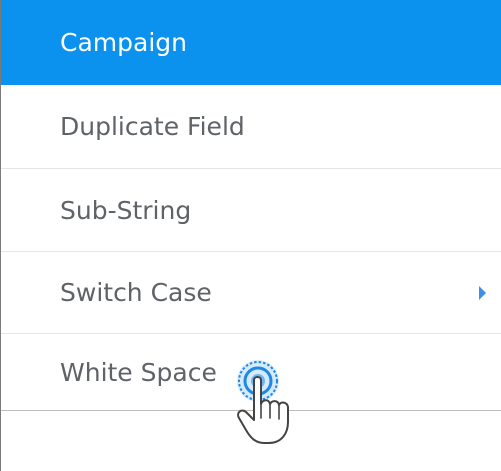 The image size is (501, 471). What do you see at coordinates (152, 126) in the screenshot?
I see `menu-item-label: Duplicate Field` at bounding box center [152, 126].